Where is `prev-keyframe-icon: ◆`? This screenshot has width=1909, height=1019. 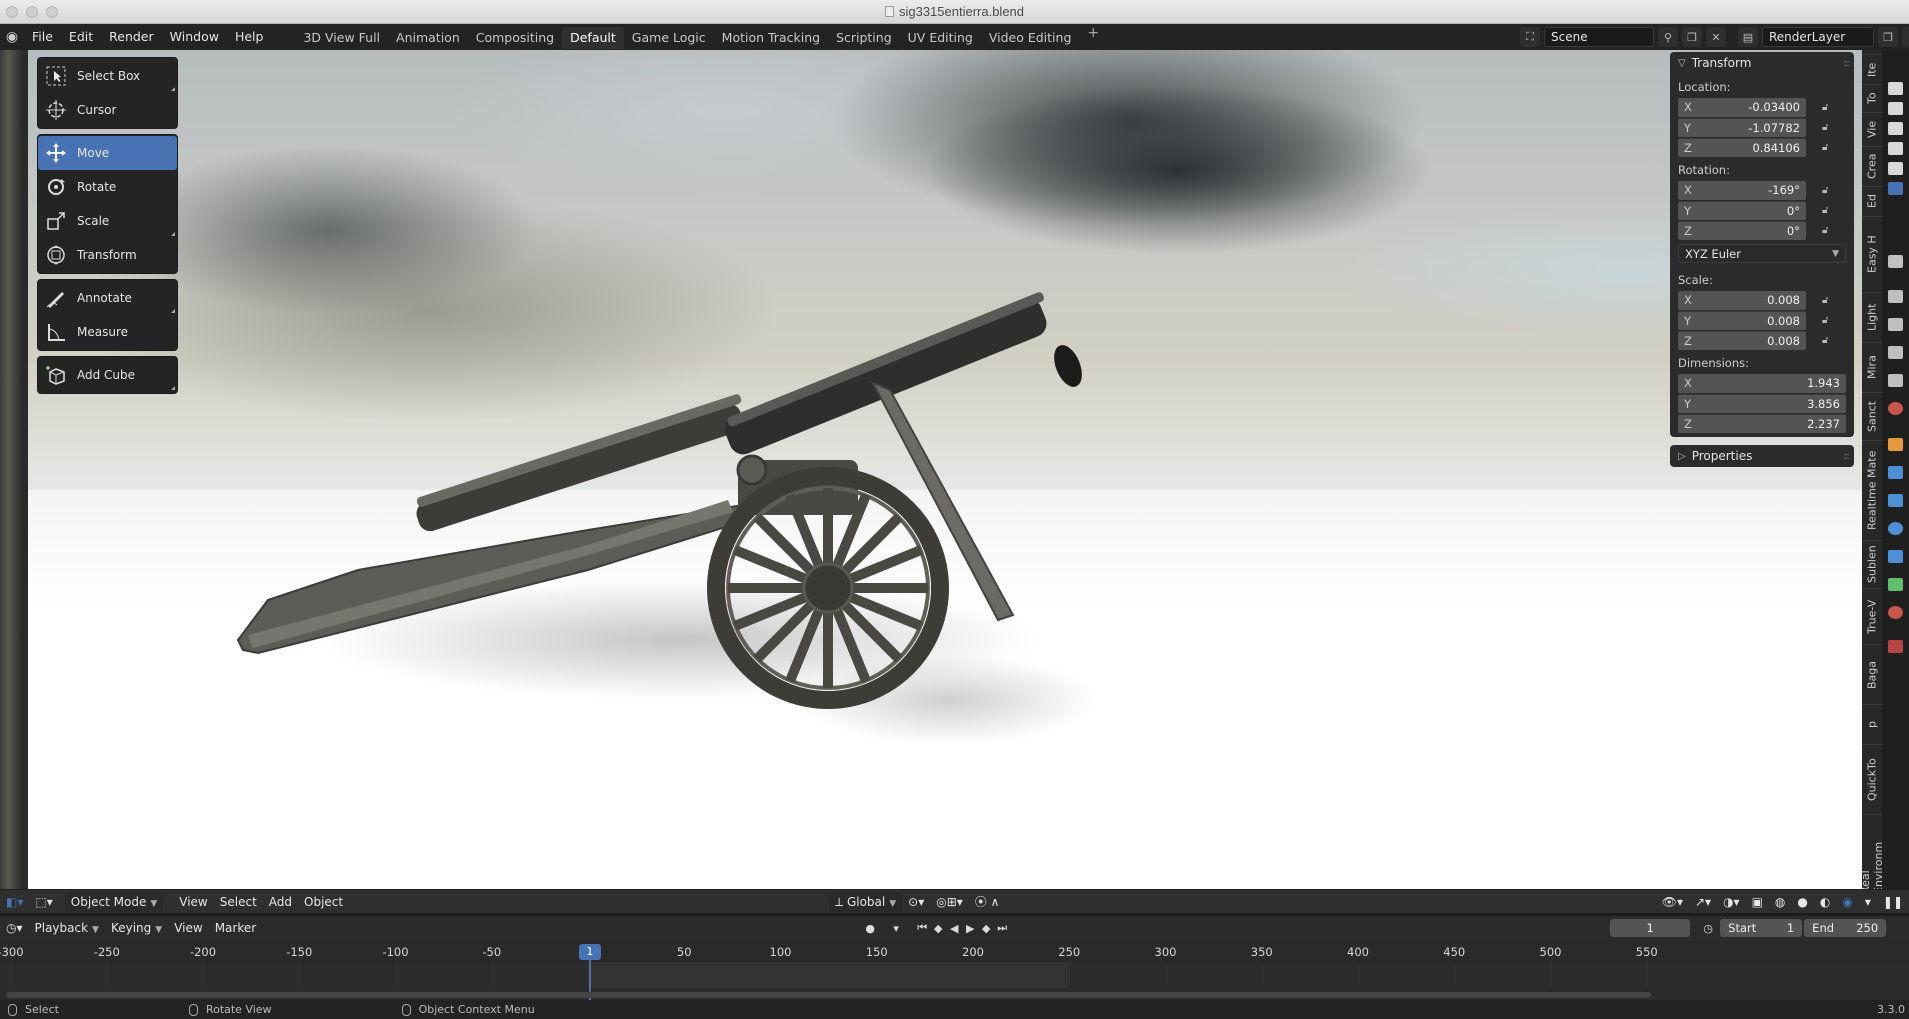 prev-keyframe-icon: ◆ is located at coordinates (938, 928).